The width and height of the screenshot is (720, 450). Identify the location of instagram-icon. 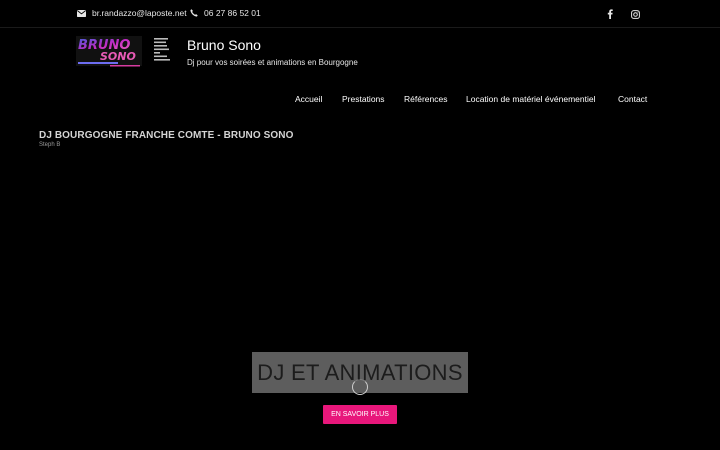
(635, 14).